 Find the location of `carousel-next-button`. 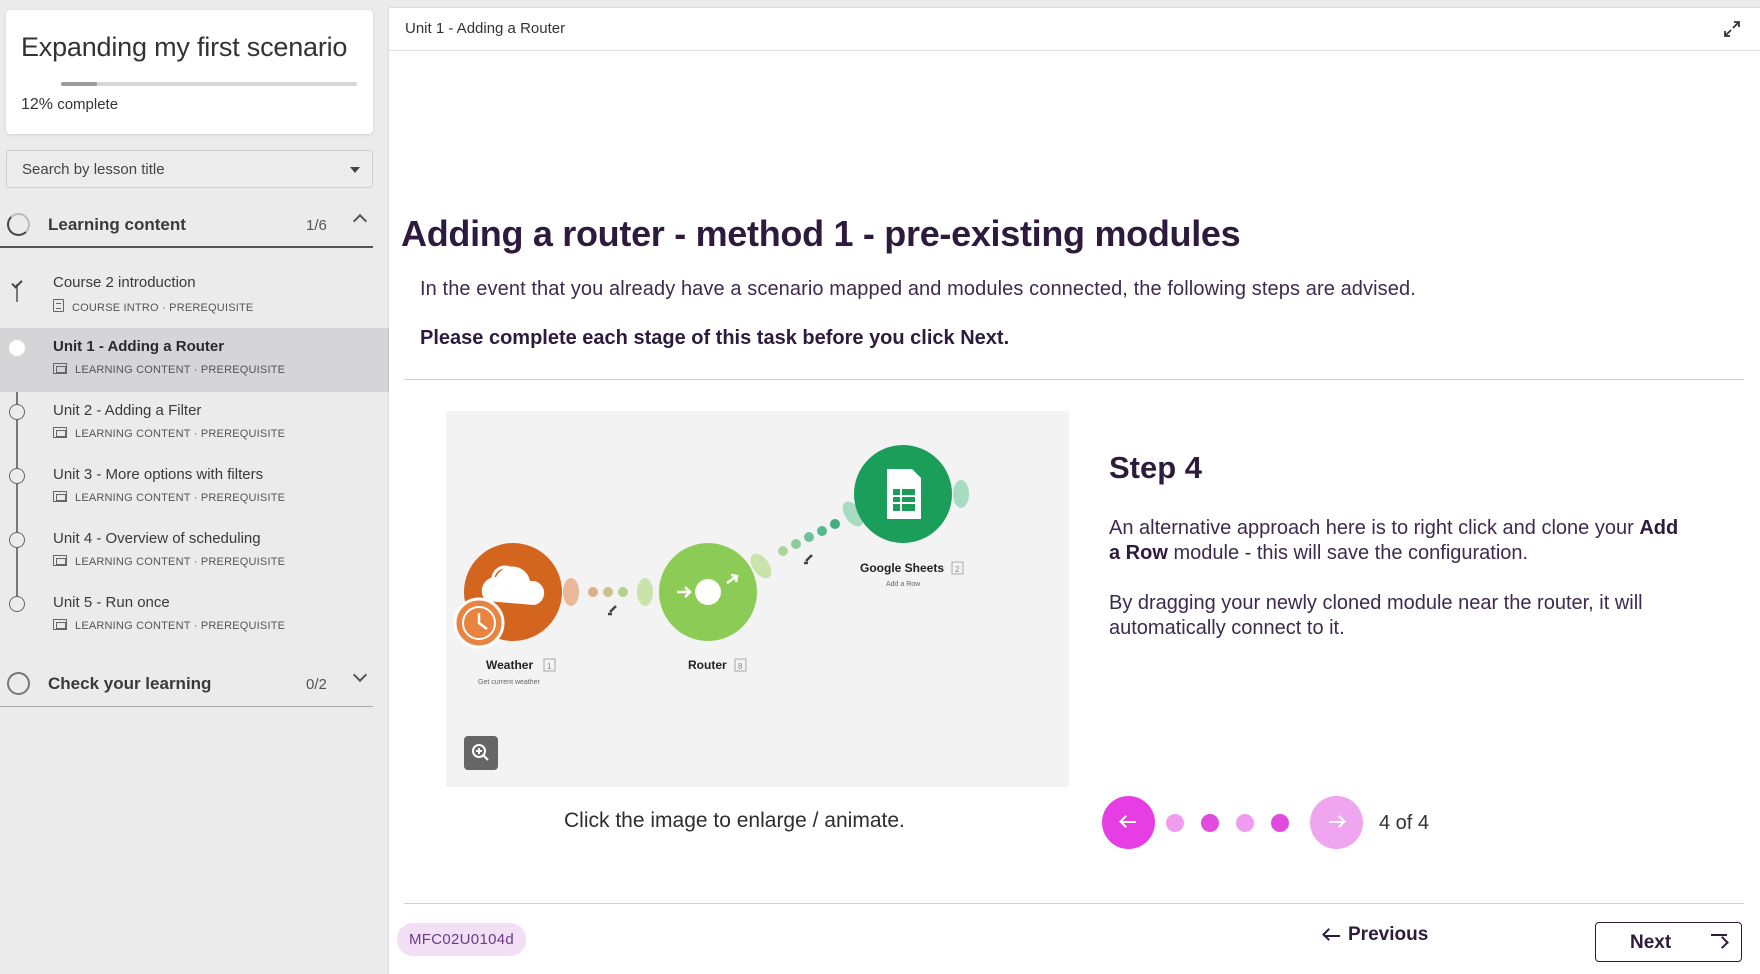

carousel-next-button is located at coordinates (1336, 822).